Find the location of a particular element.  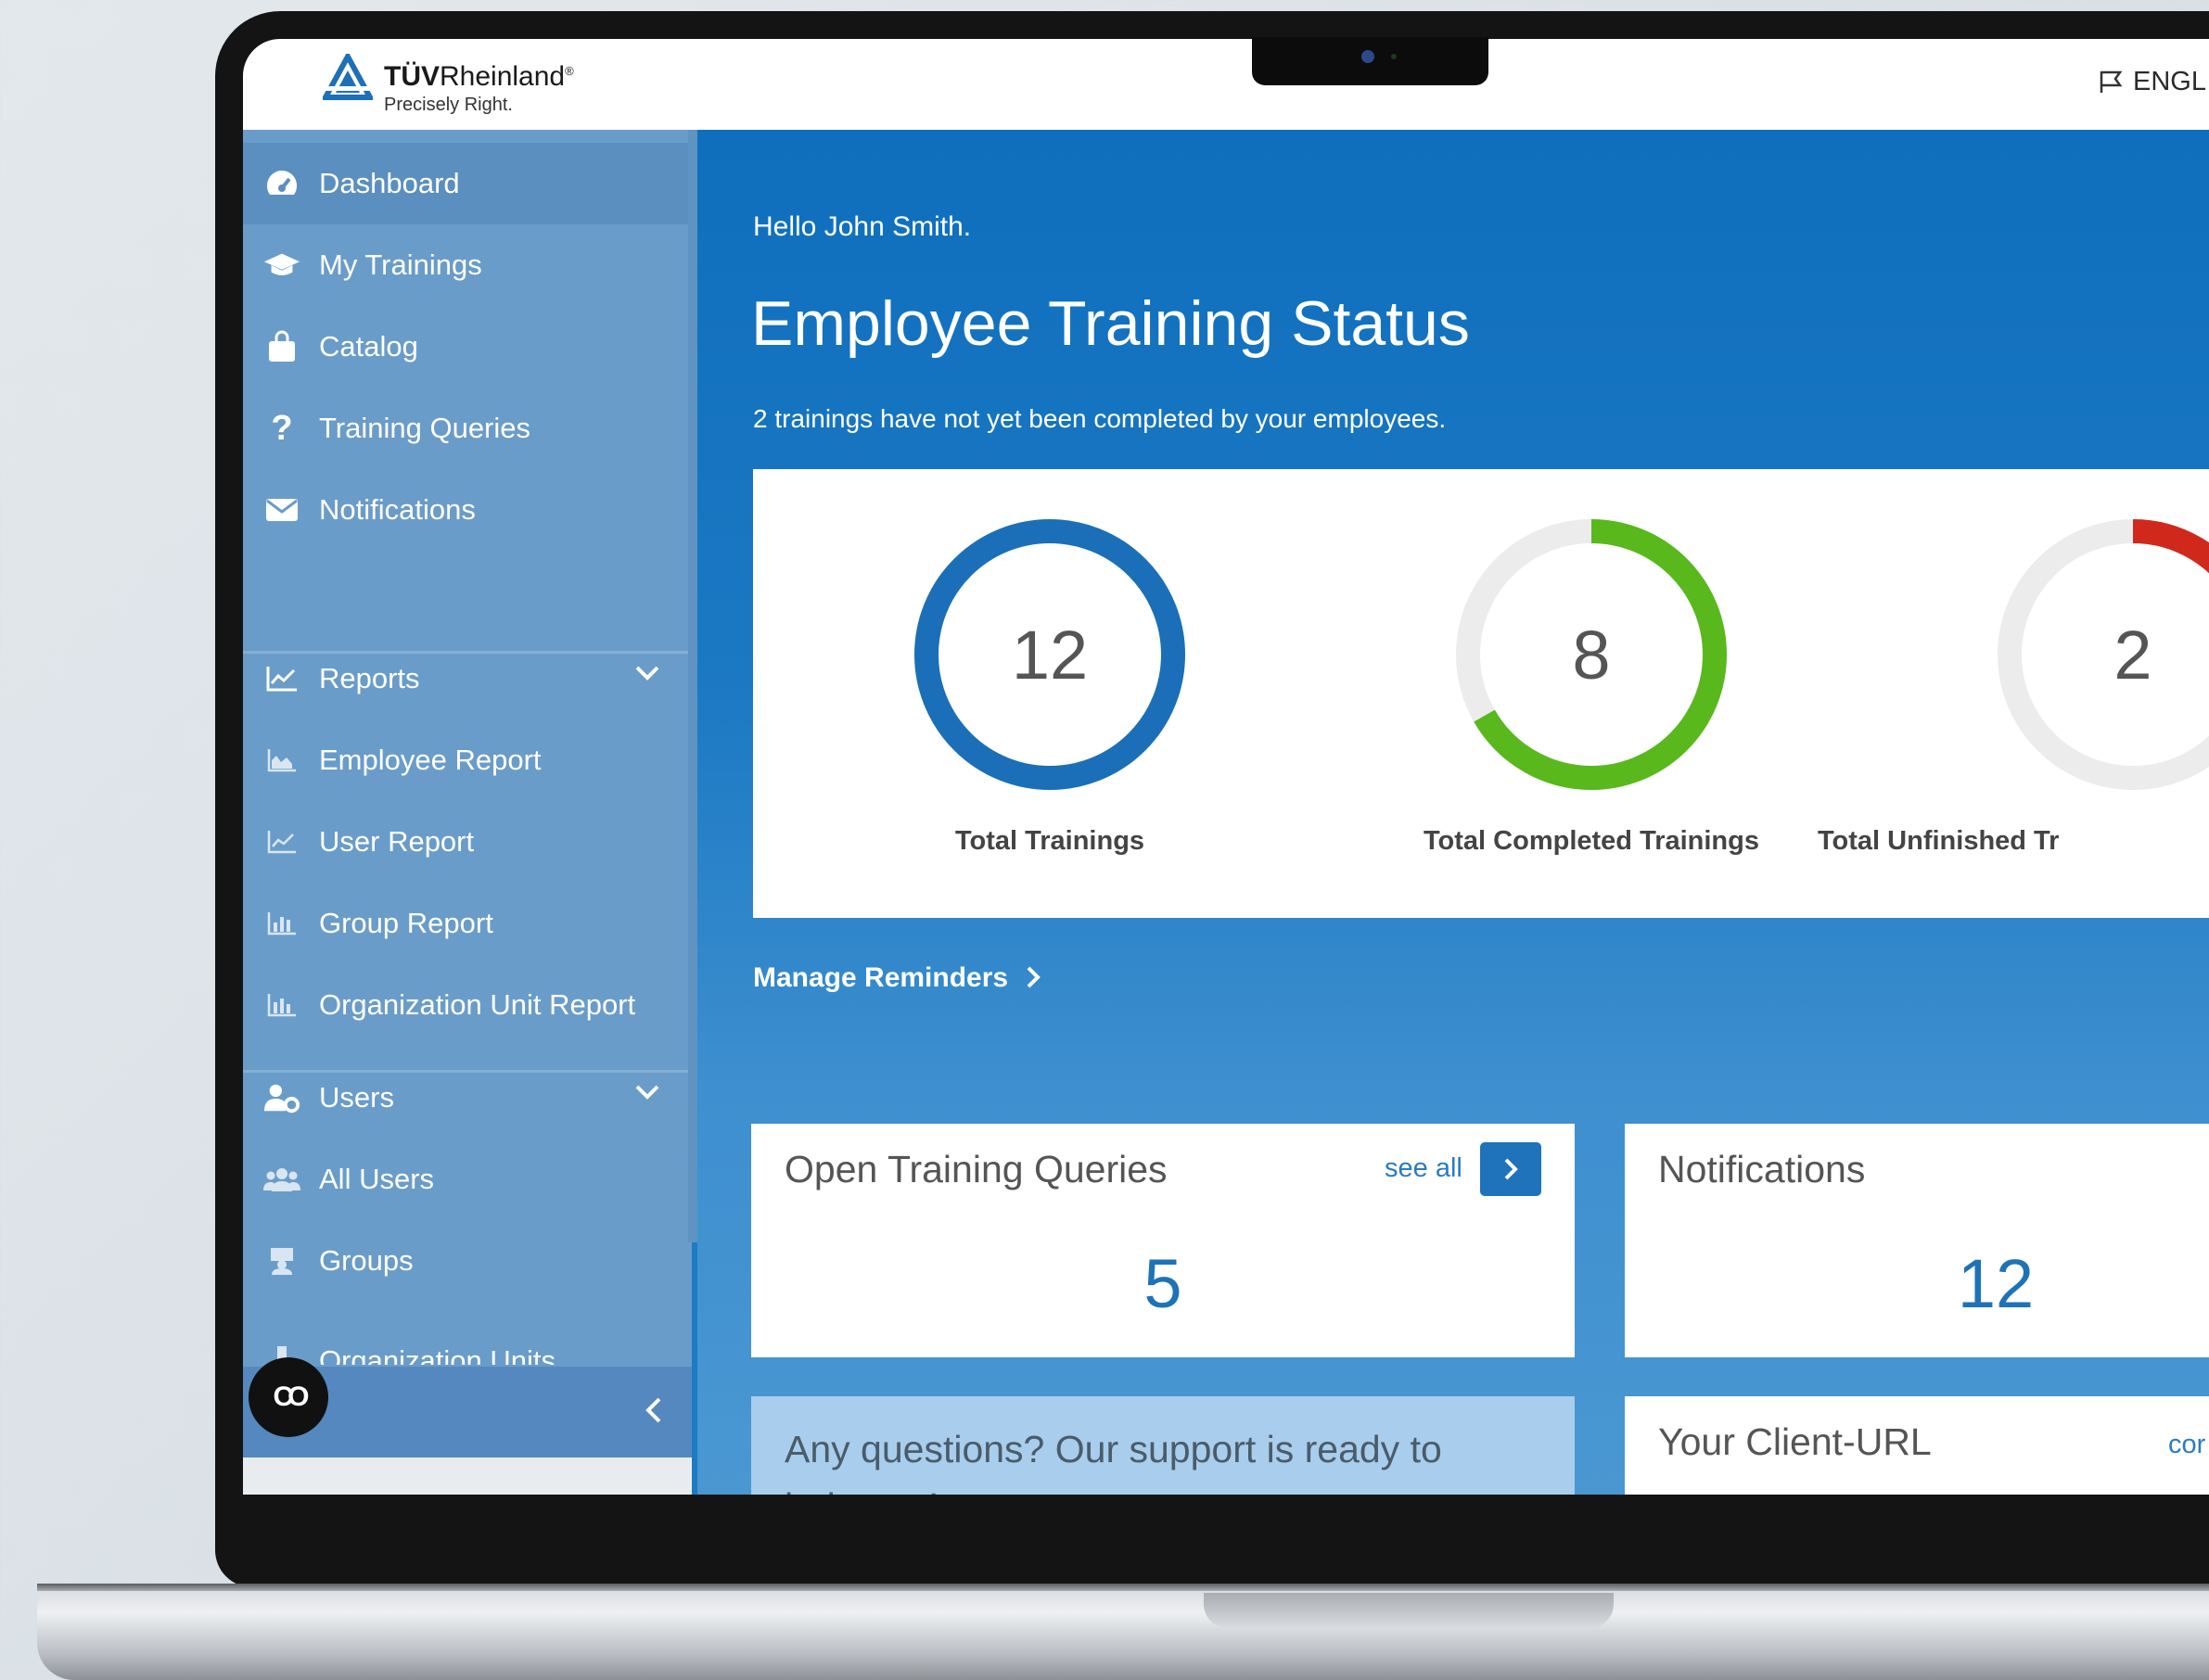

stat-value: 8 is located at coordinates (1591, 655).